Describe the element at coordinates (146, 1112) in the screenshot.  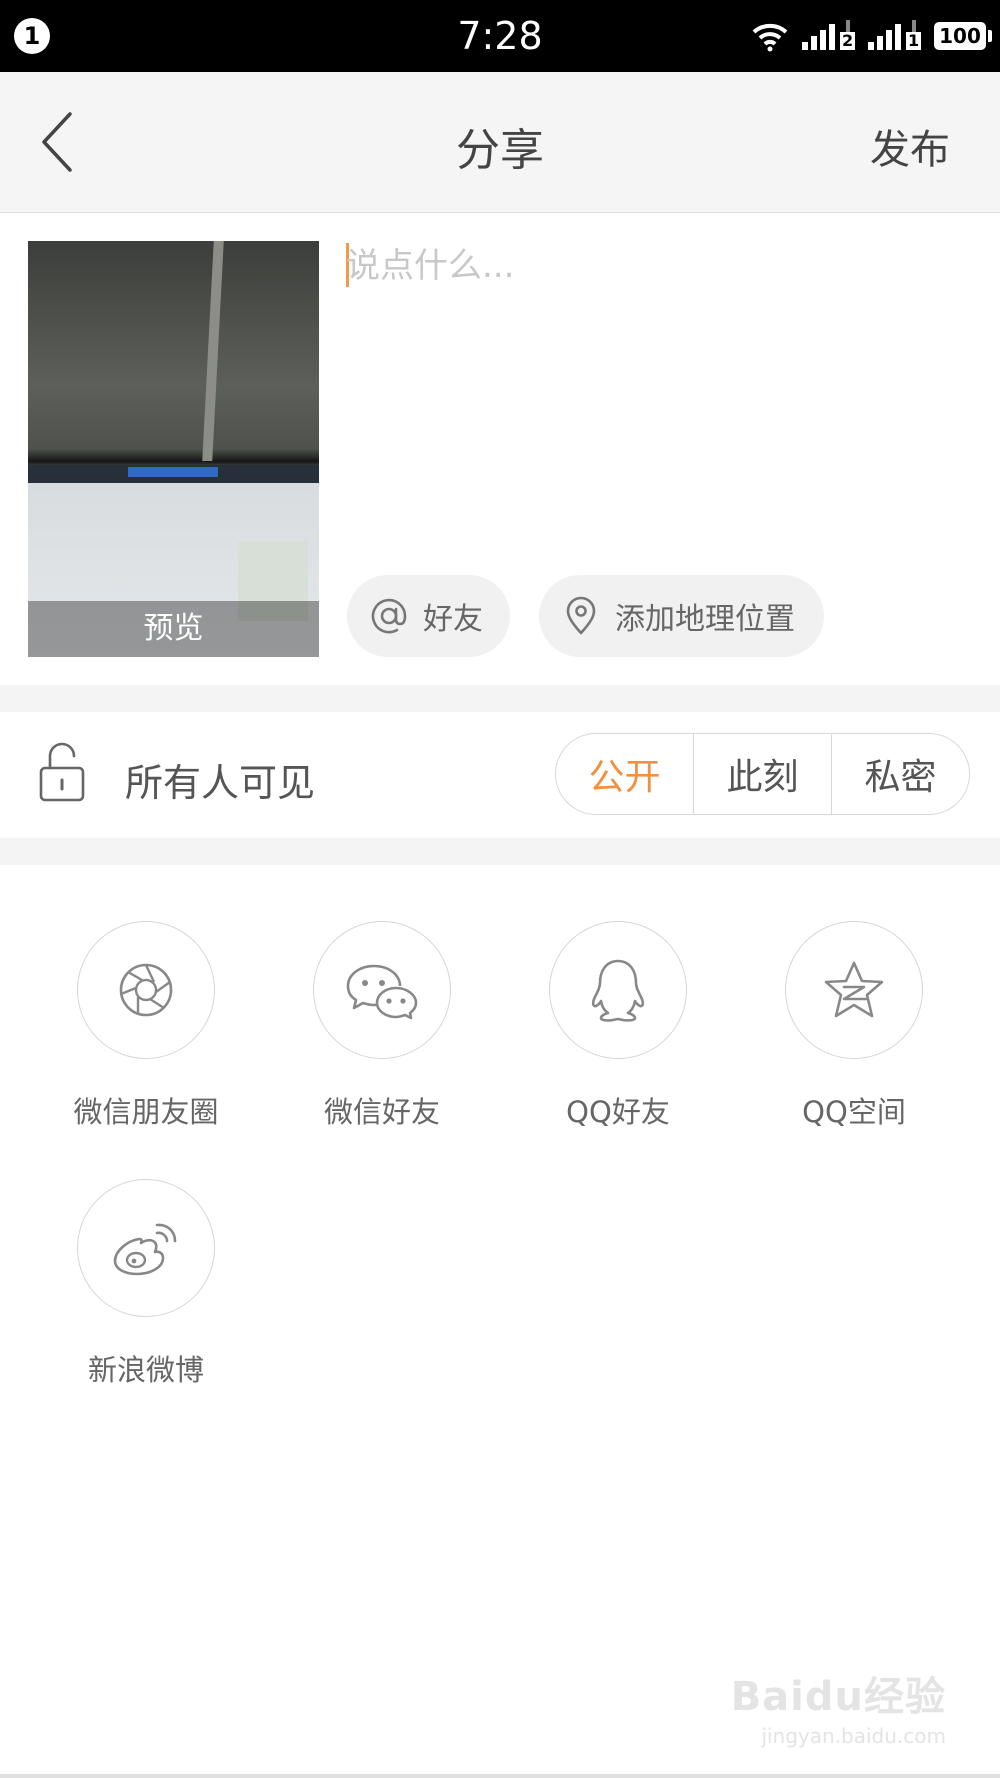
I see `share-label: 微信朋友圈` at that location.